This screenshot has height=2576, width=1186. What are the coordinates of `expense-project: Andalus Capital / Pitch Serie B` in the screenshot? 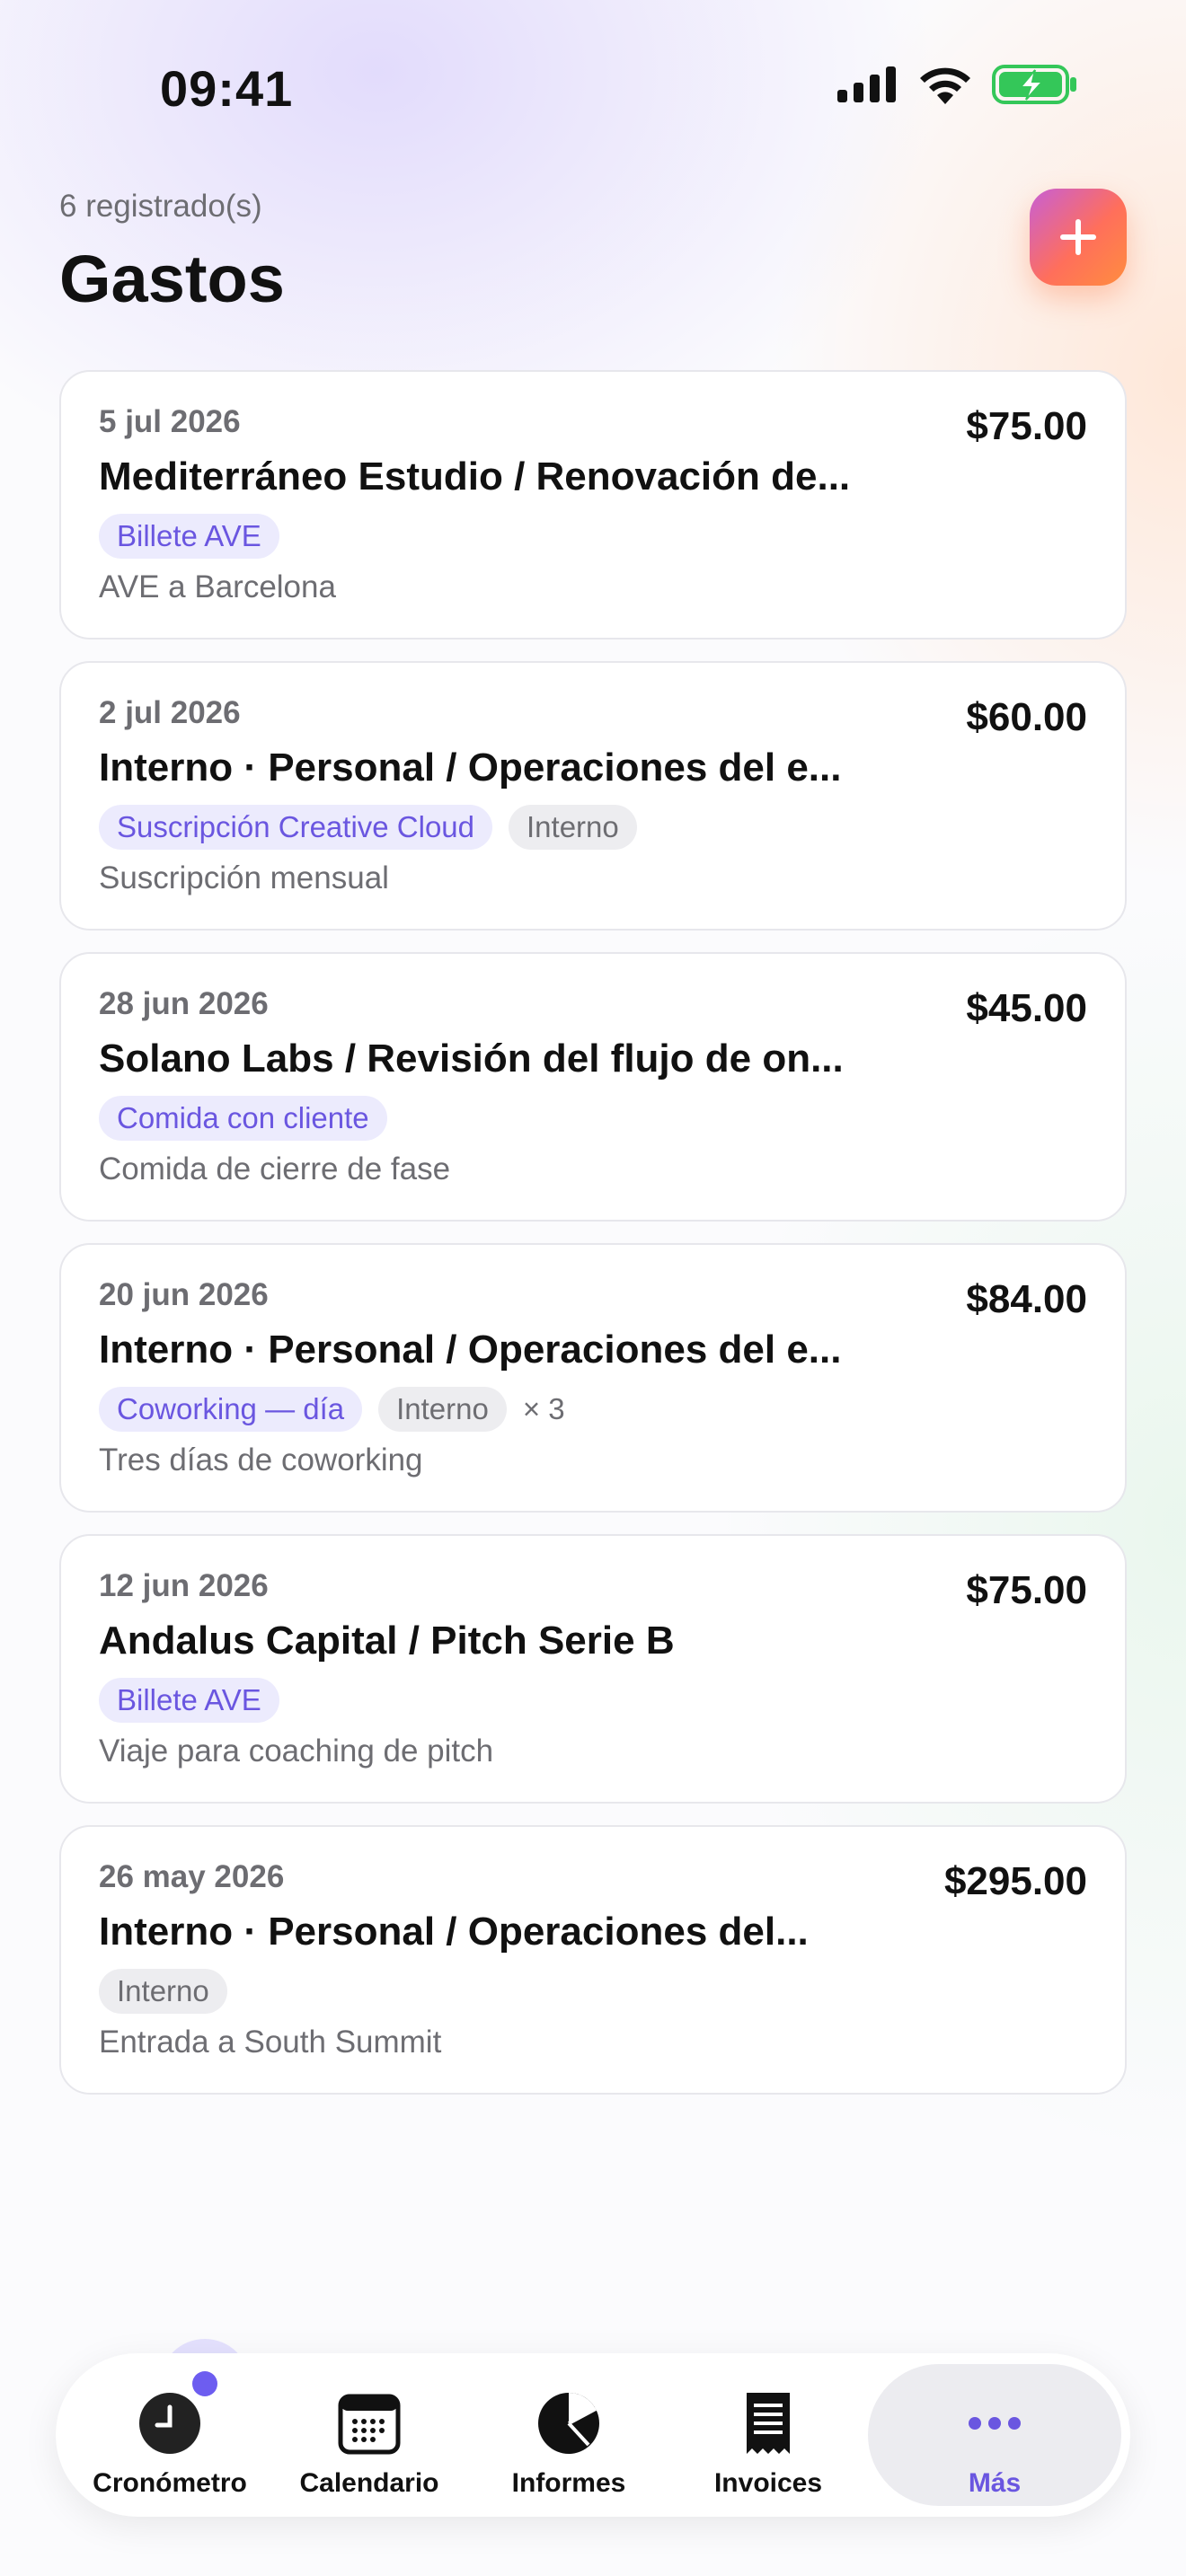 It's located at (387, 1641).